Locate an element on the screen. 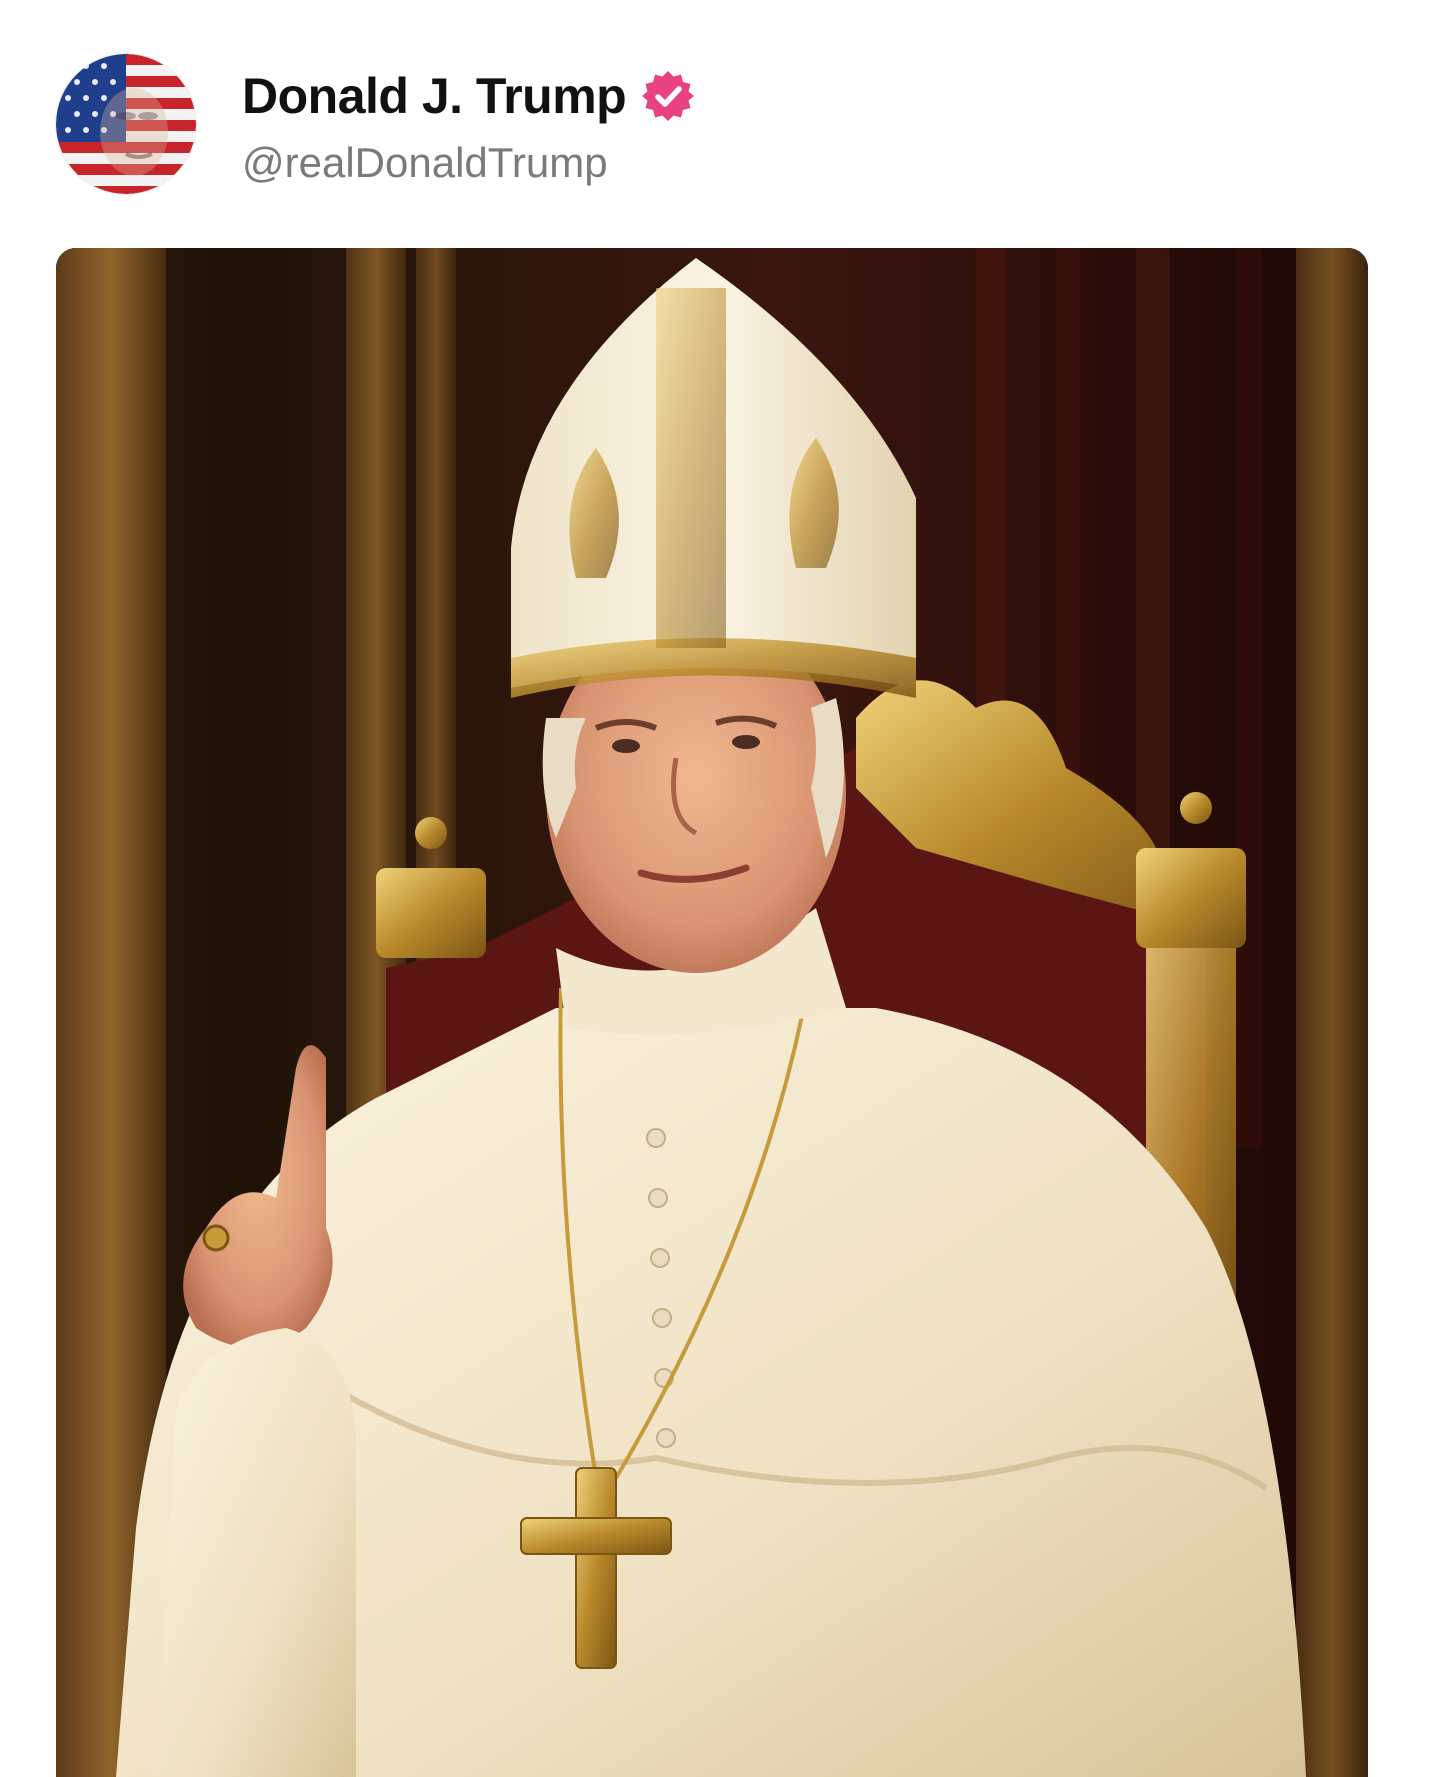 The height and width of the screenshot is (1777, 1450). author-avatar is located at coordinates (126, 124).